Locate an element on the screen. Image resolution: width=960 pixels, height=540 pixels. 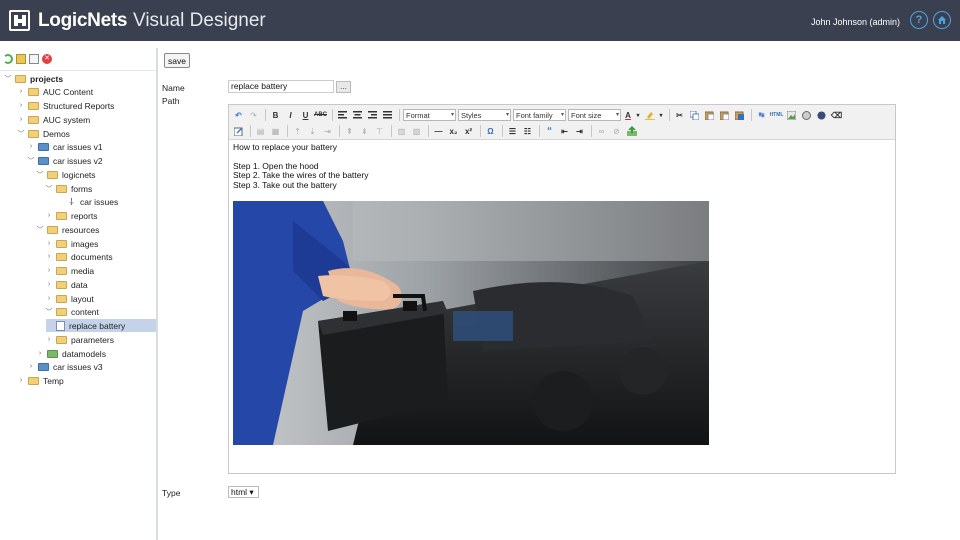
styles-select: Styles ▾ is located at coordinates (484, 115).